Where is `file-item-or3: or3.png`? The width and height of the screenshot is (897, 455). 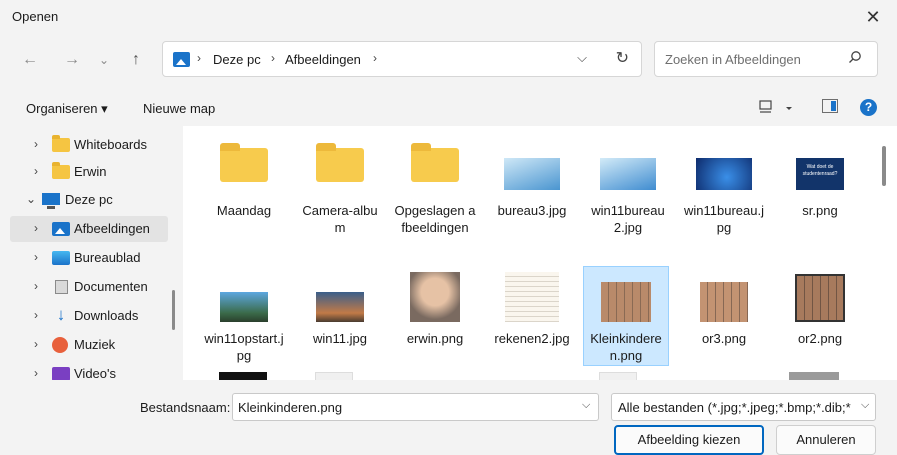 file-item-or3: or3.png is located at coordinates (724, 318).